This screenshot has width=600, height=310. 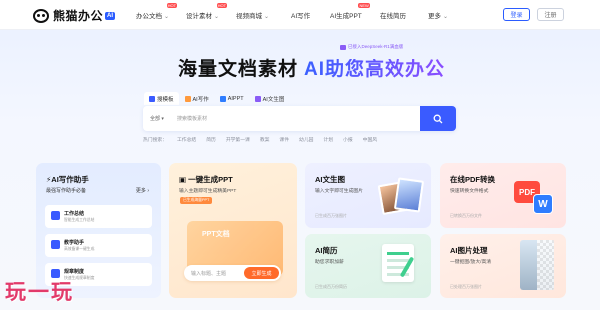 I want to click on search-tabs: 搜模板 AI写作 AIPPT AI文生图, so click(x=217, y=98).